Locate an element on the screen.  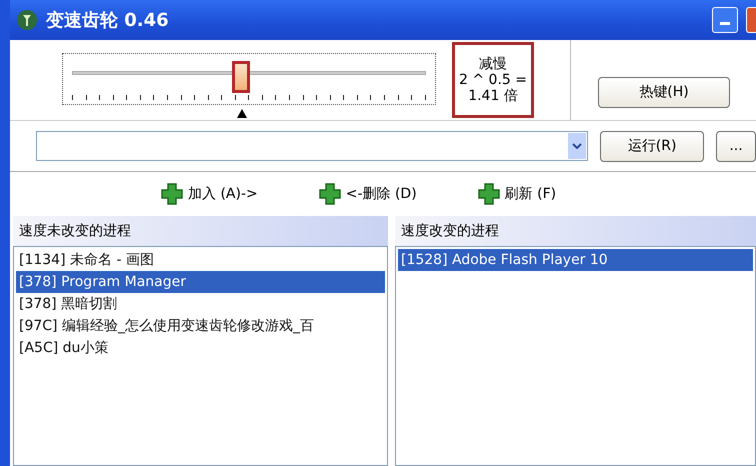
panel-header: 速度未改变的进程 is located at coordinates (200, 231).